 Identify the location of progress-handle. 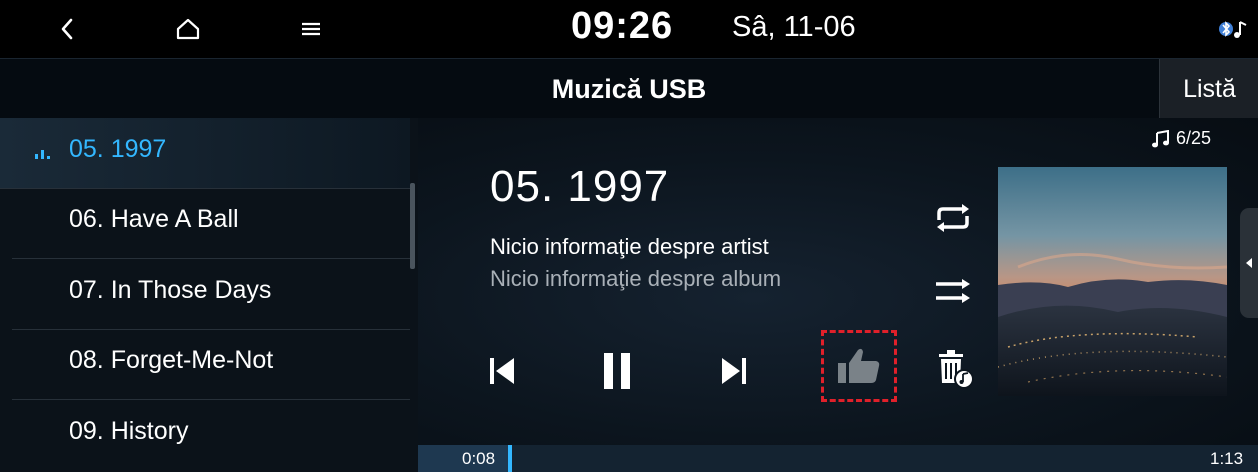
(510, 458).